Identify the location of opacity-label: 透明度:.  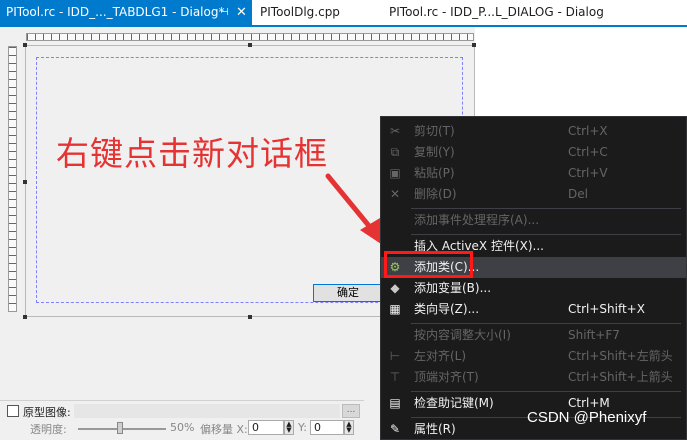
(48, 429).